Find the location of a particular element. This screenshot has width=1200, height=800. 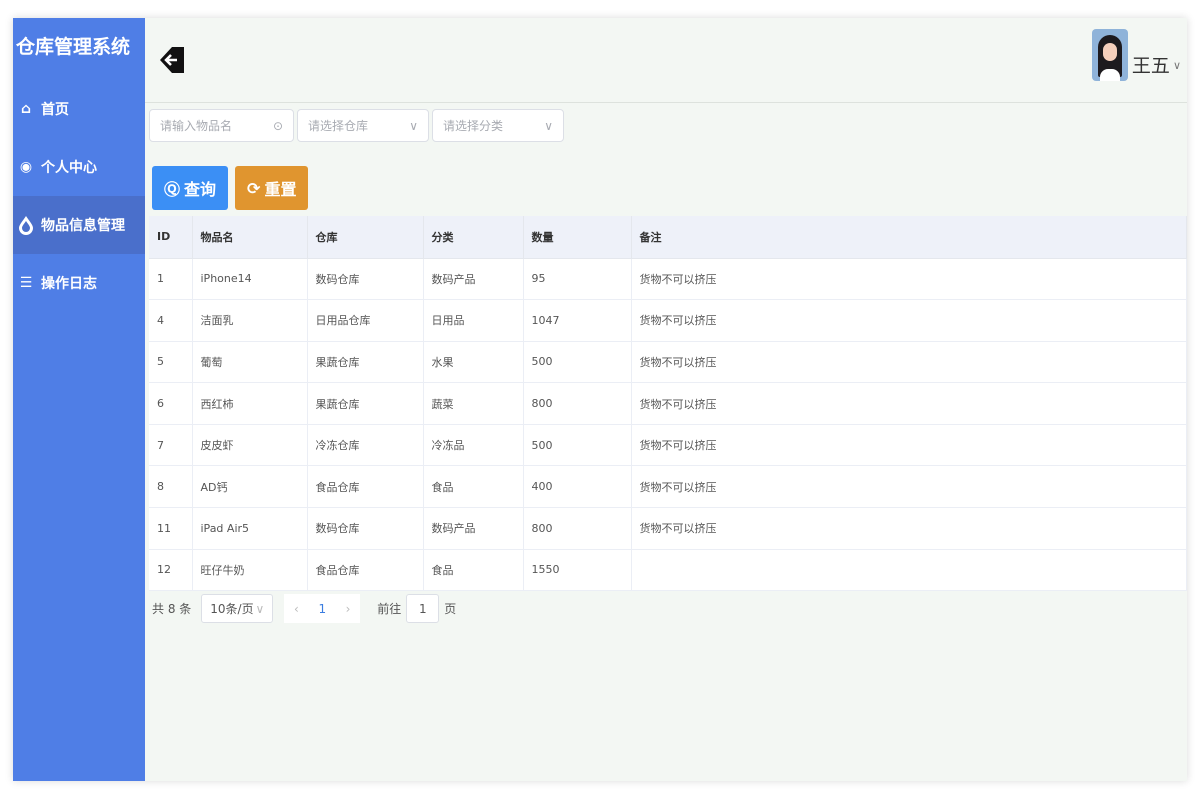

total-count: 共 8 条 is located at coordinates (172, 609).